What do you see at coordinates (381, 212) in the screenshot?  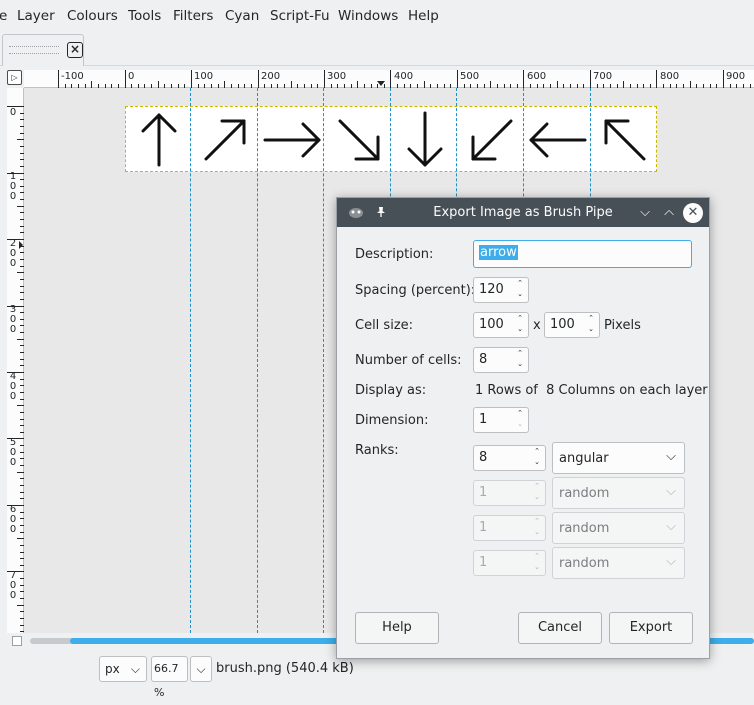 I see `pin-icon` at bounding box center [381, 212].